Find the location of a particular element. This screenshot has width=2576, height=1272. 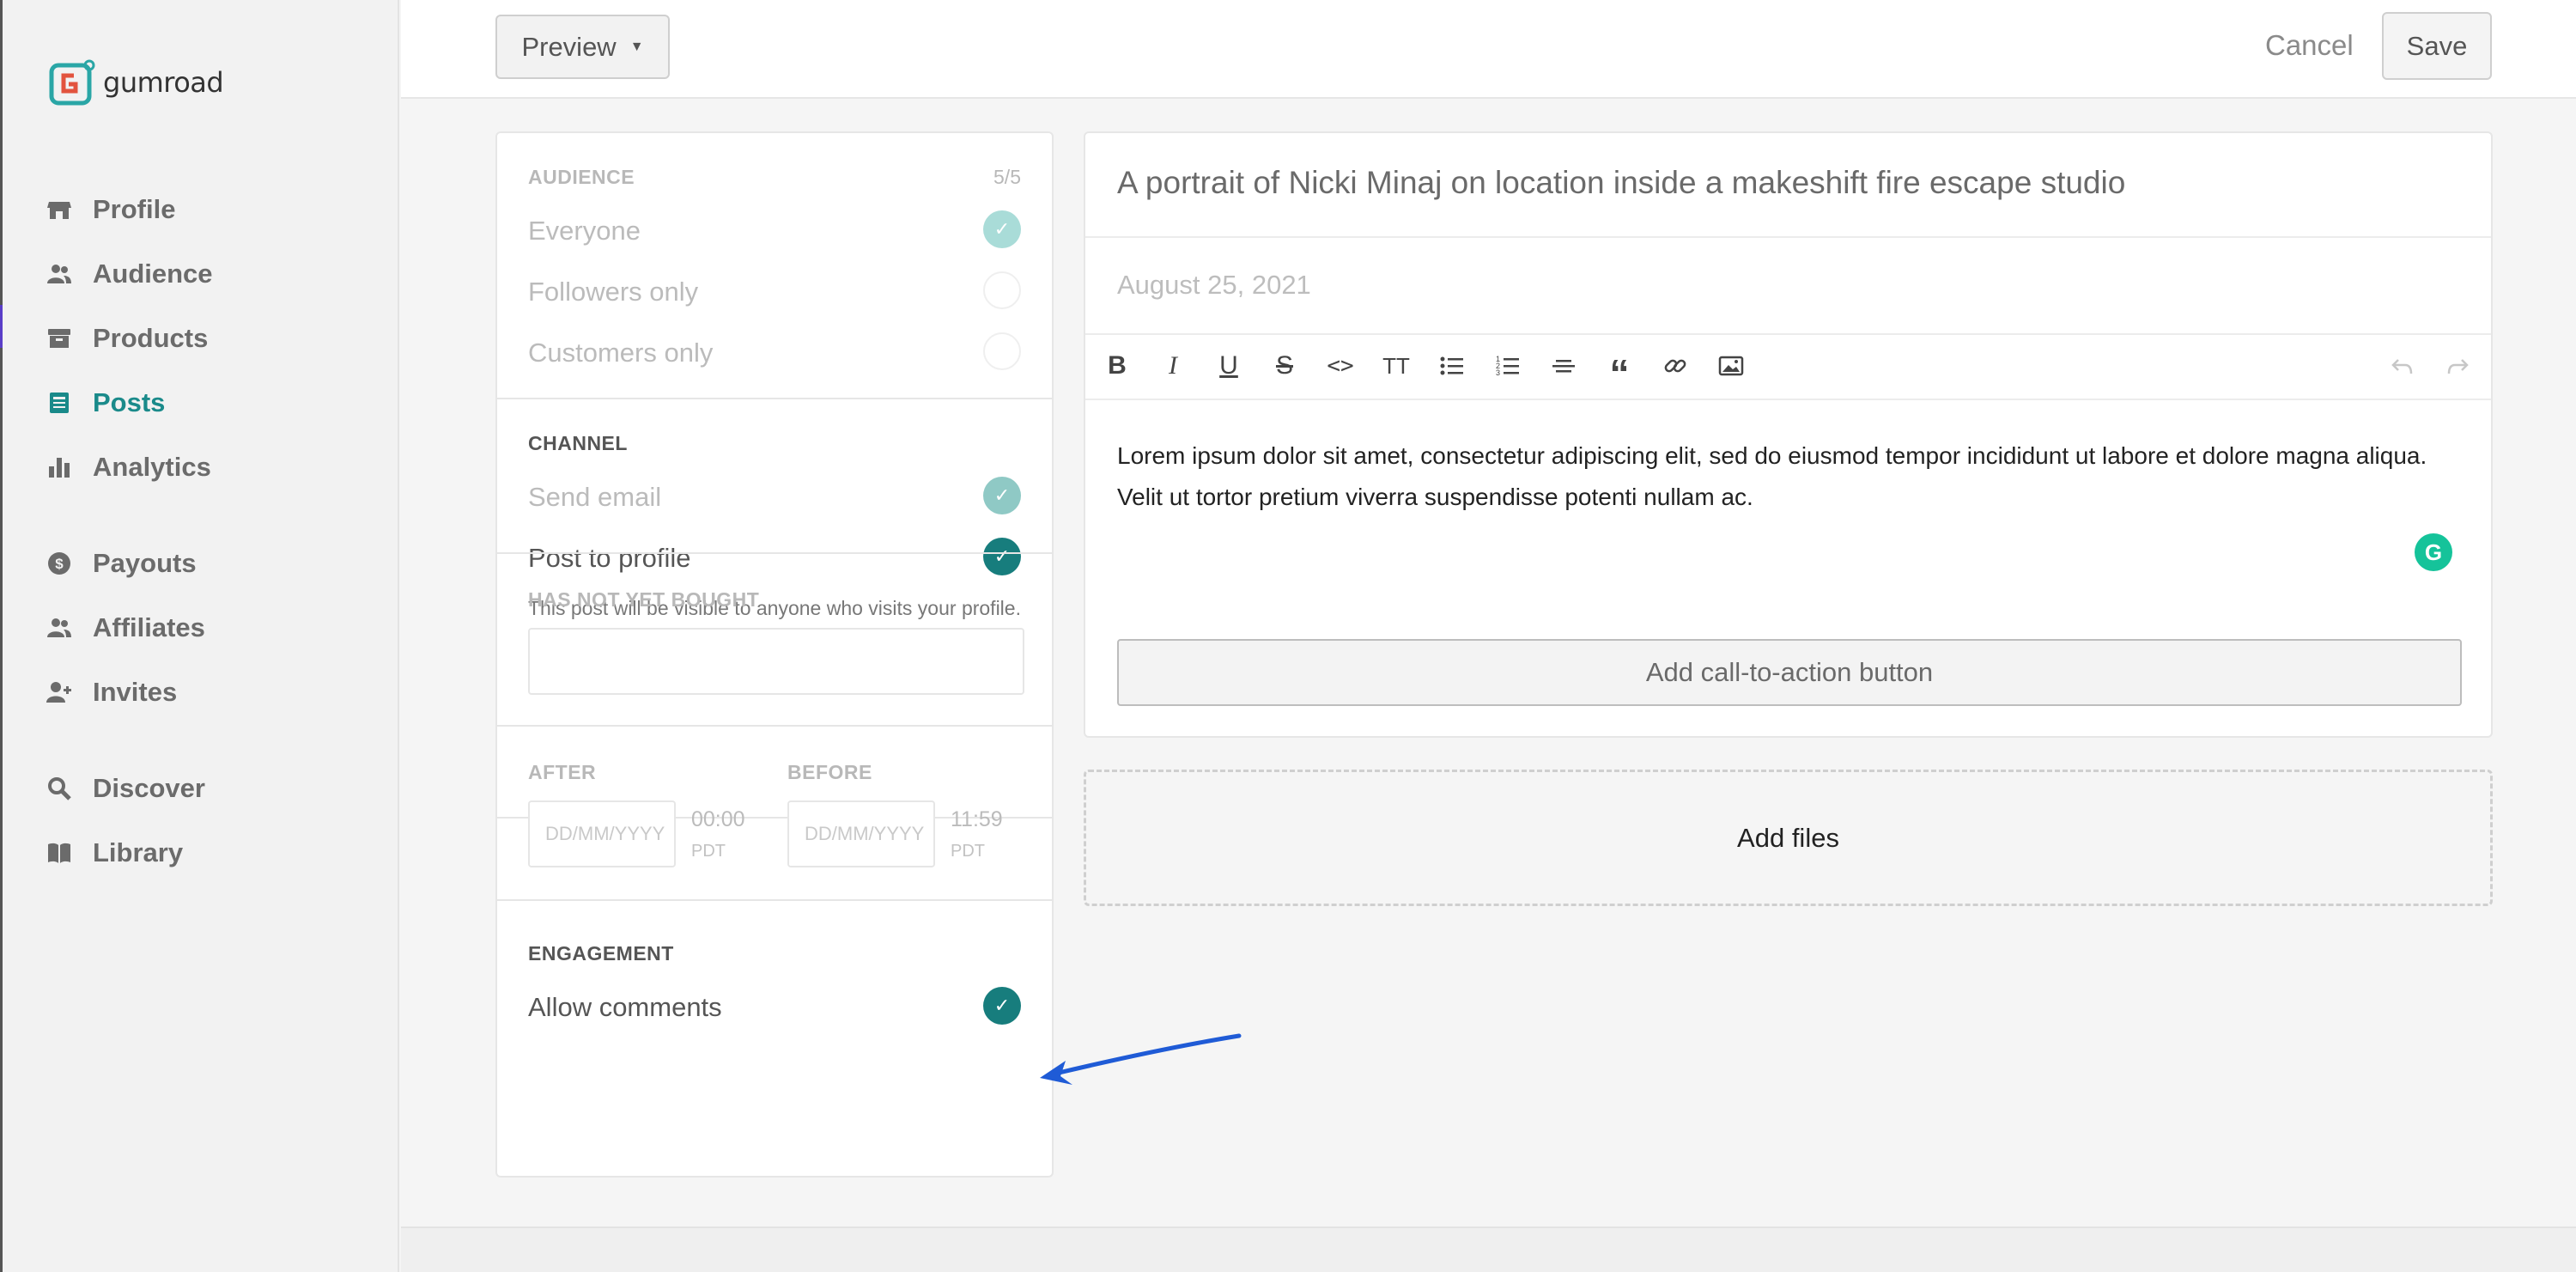

add-cta-button: Add call-to-action button is located at coordinates (1790, 672).